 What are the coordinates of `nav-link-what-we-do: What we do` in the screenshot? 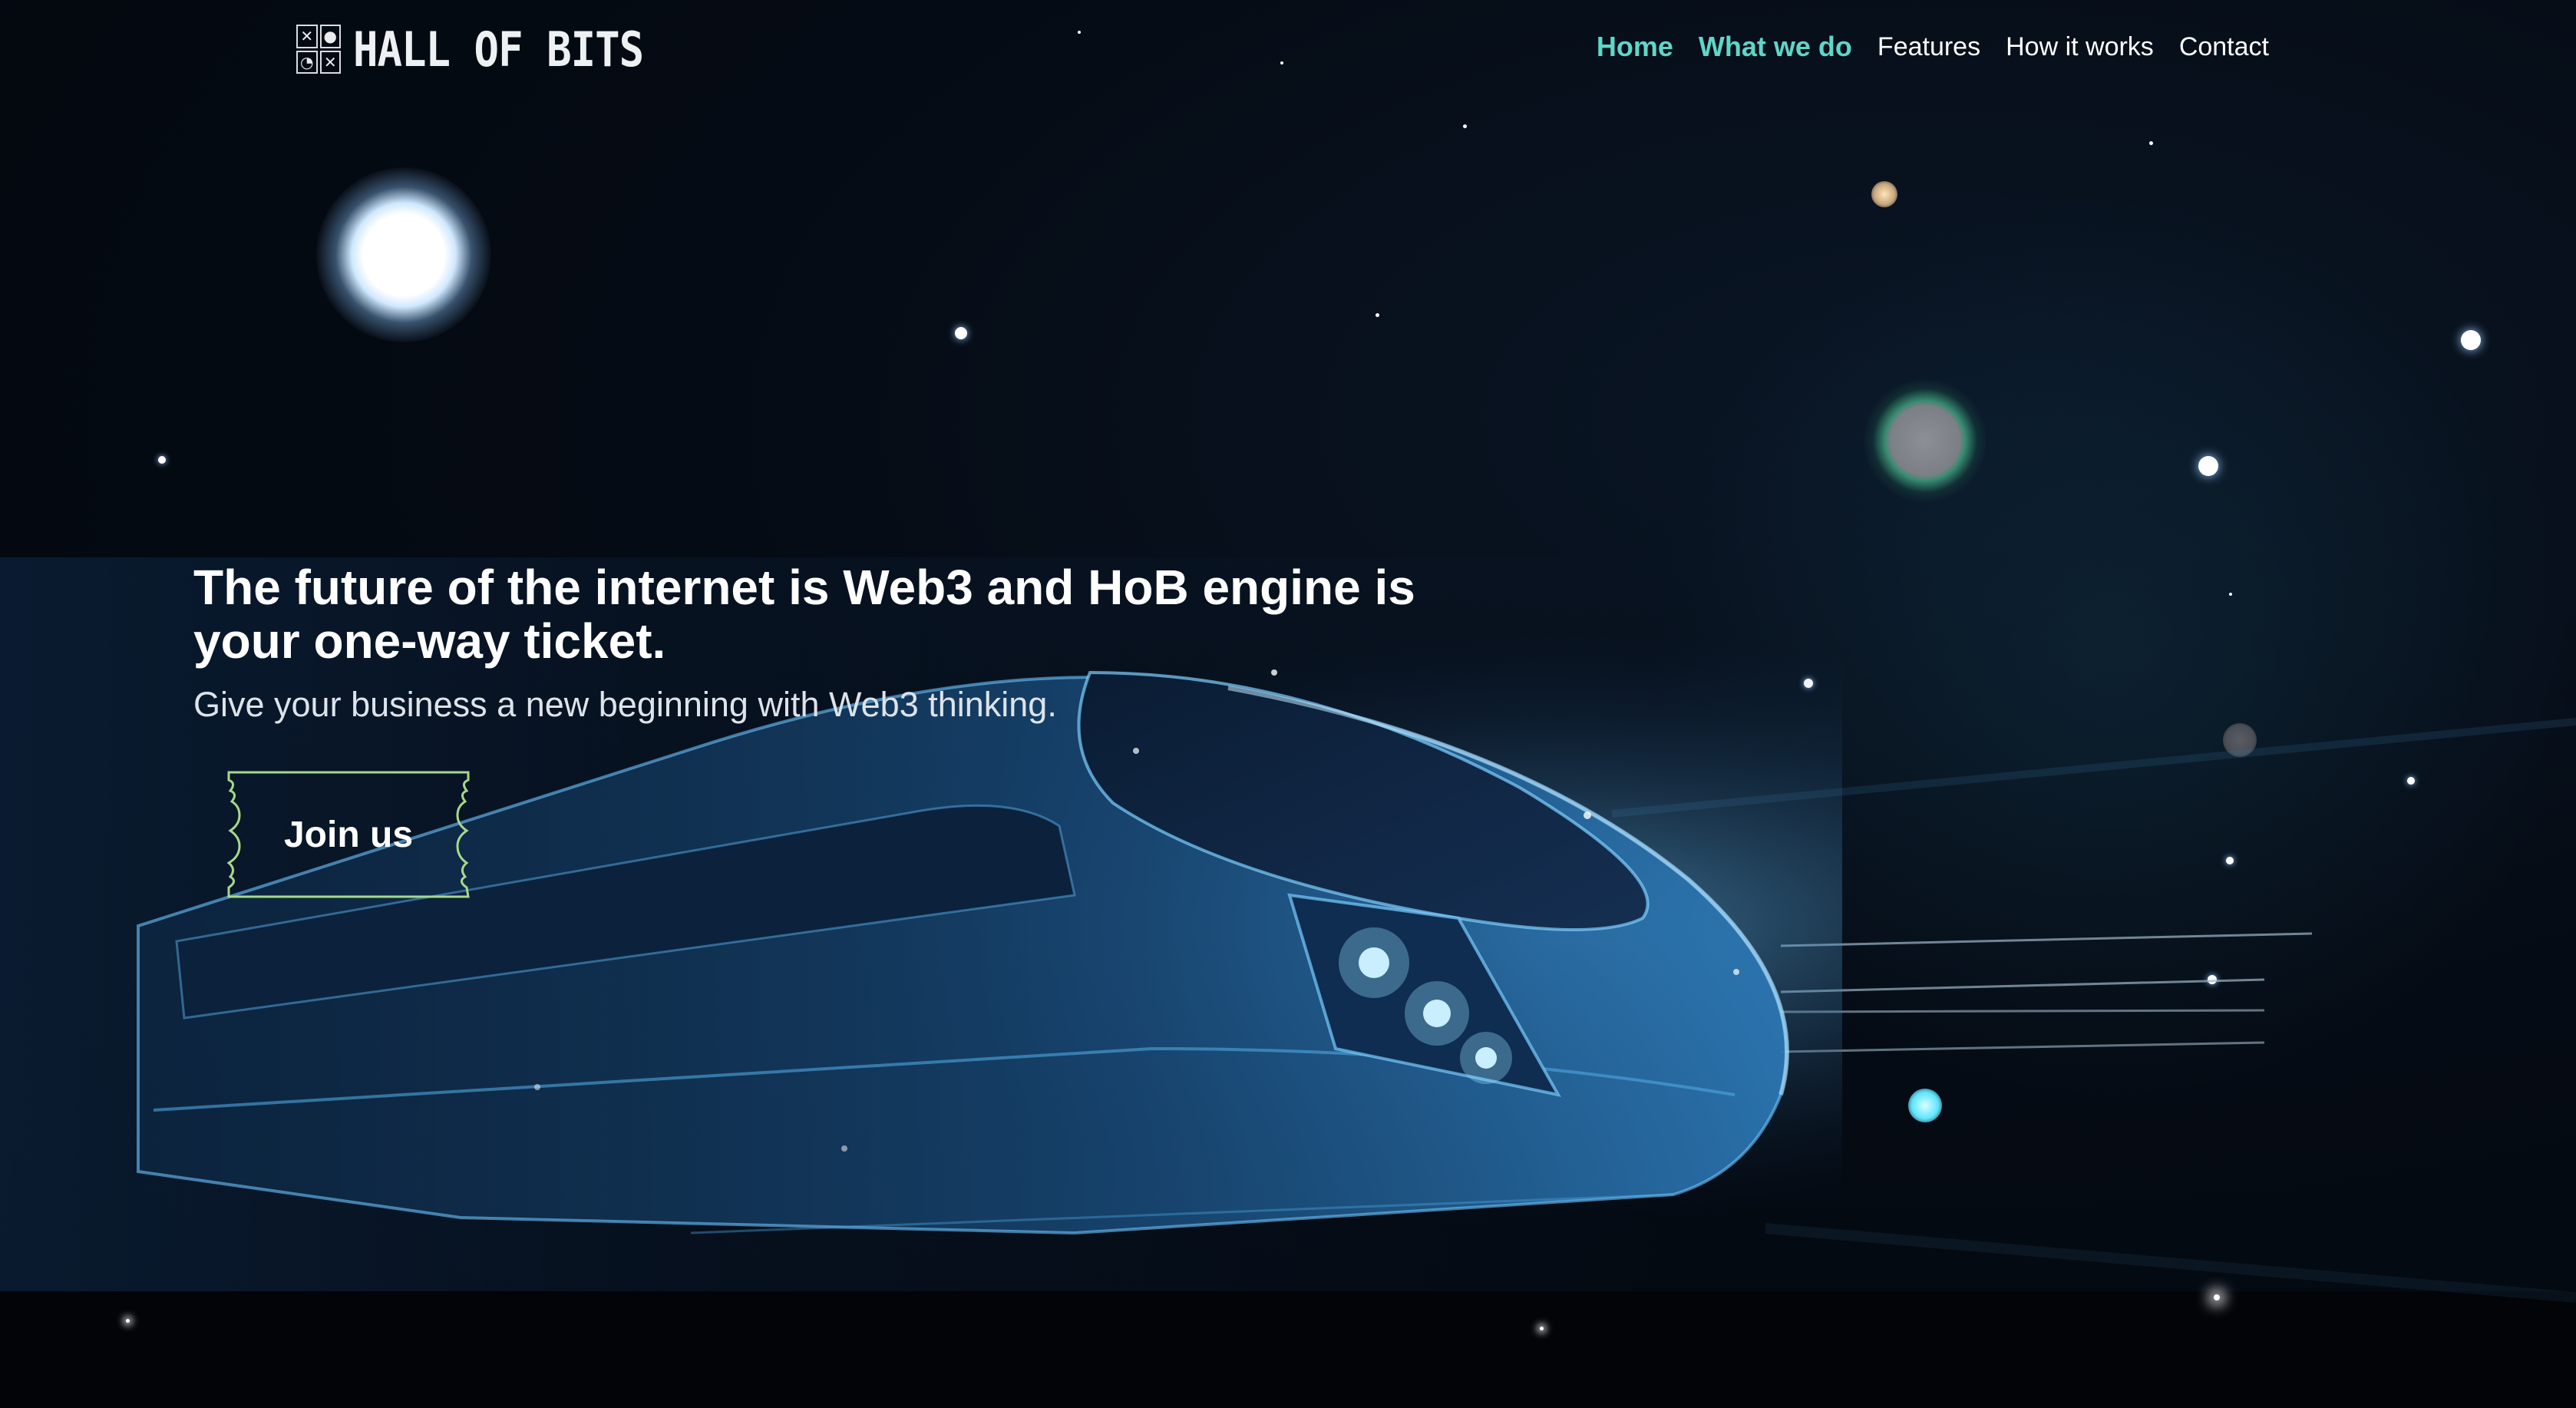 It's located at (1775, 47).